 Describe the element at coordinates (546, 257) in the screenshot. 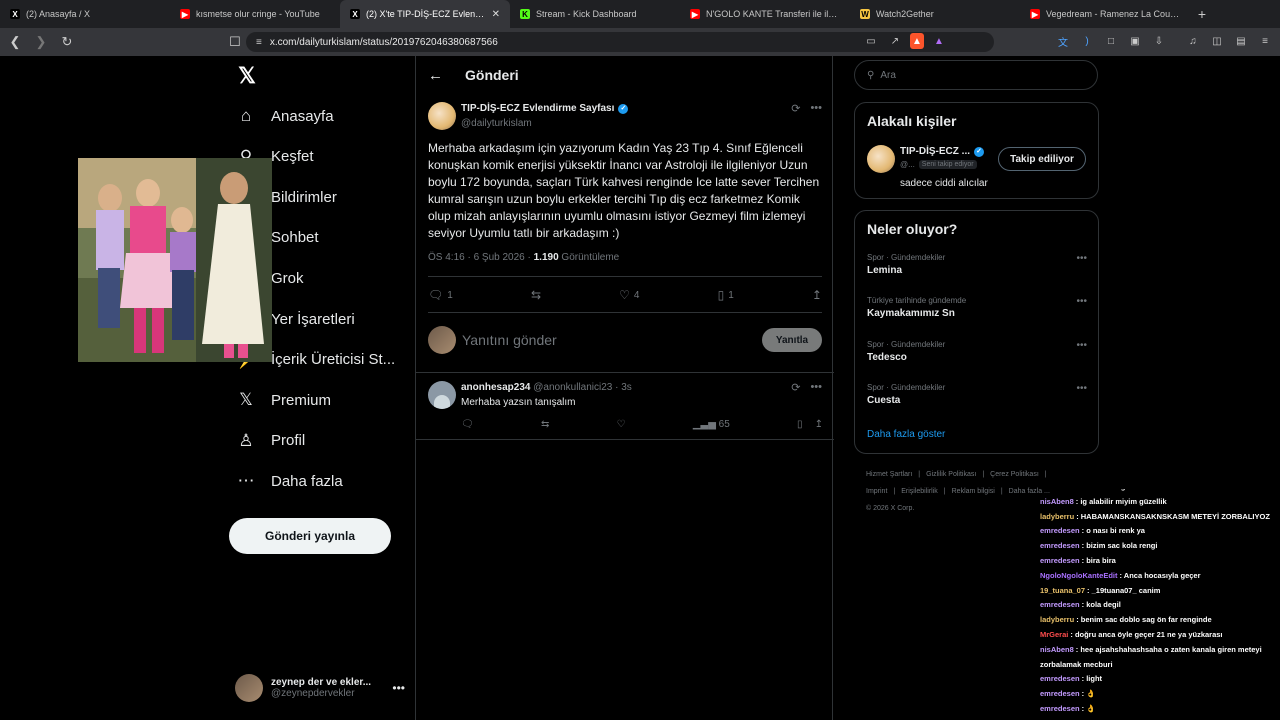

I see `tweet-views-count: 1.190` at that location.